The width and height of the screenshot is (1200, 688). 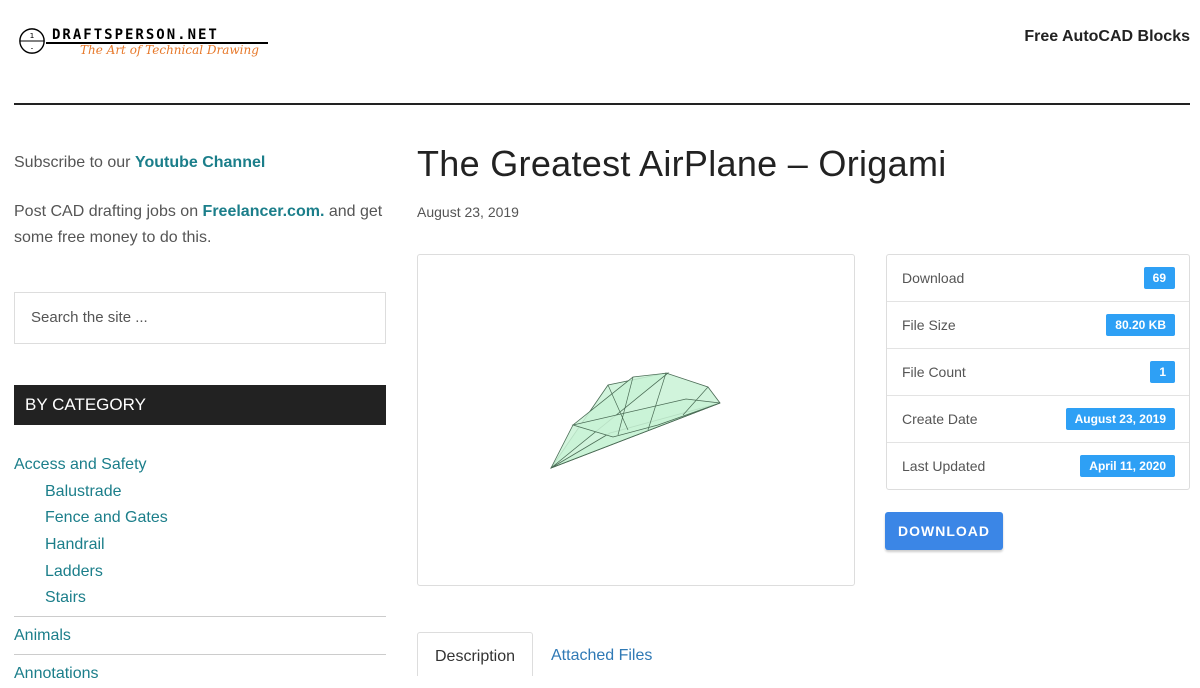 I want to click on header-divider, so click(x=602, y=104).